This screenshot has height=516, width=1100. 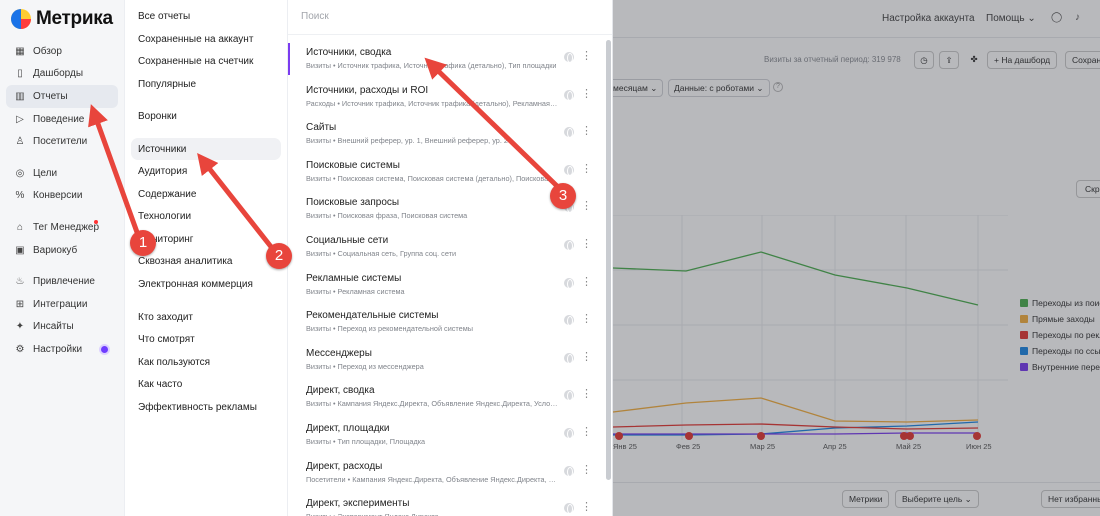 I want to click on grid-icon: ▦, so click(x=20, y=51).